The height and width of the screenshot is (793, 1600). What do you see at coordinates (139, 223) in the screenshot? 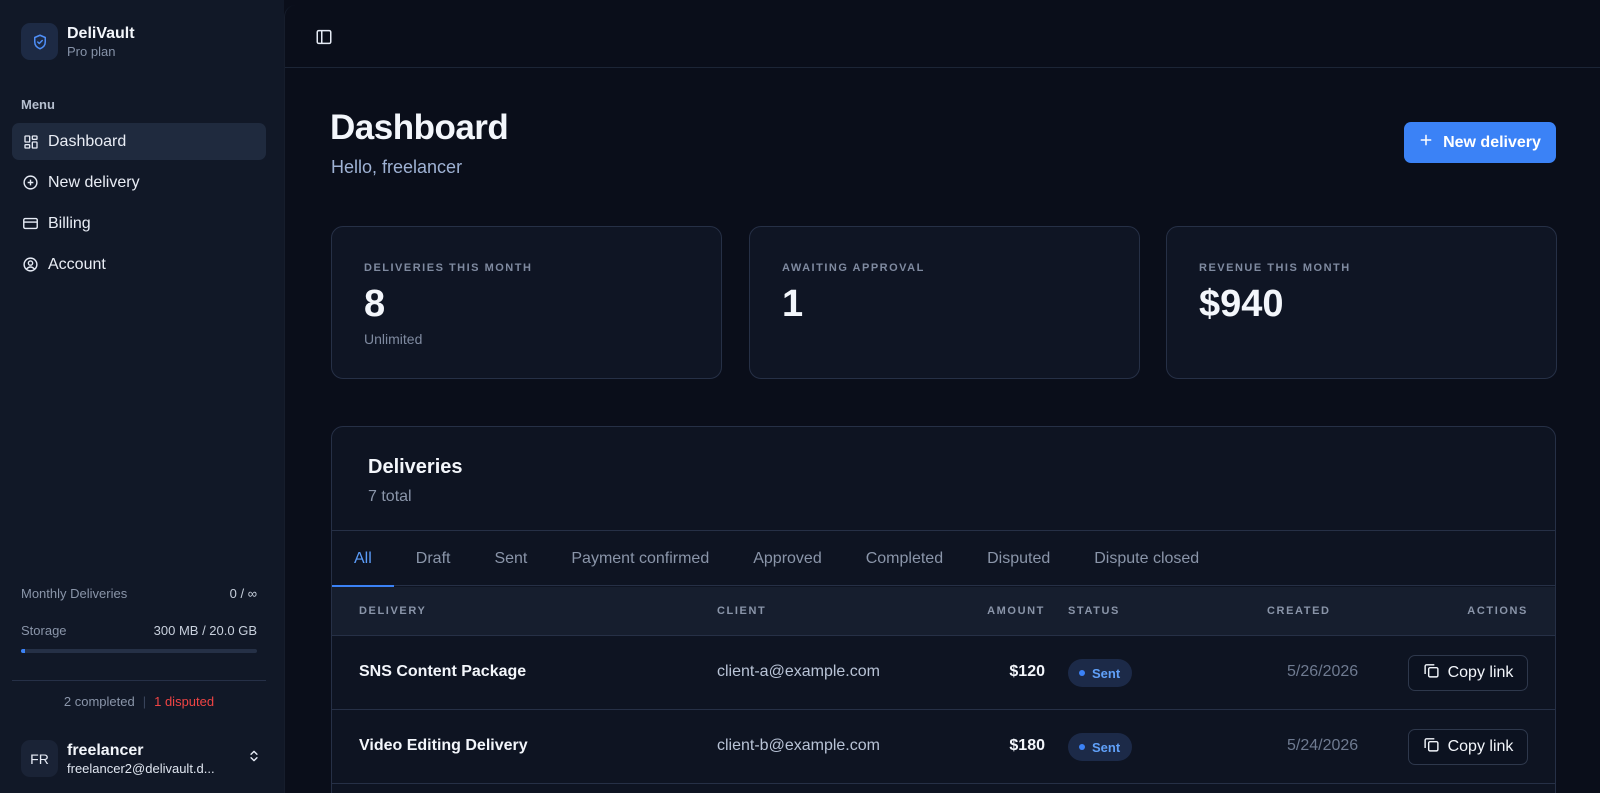
I see `sidebar-item-billing: Billing` at bounding box center [139, 223].